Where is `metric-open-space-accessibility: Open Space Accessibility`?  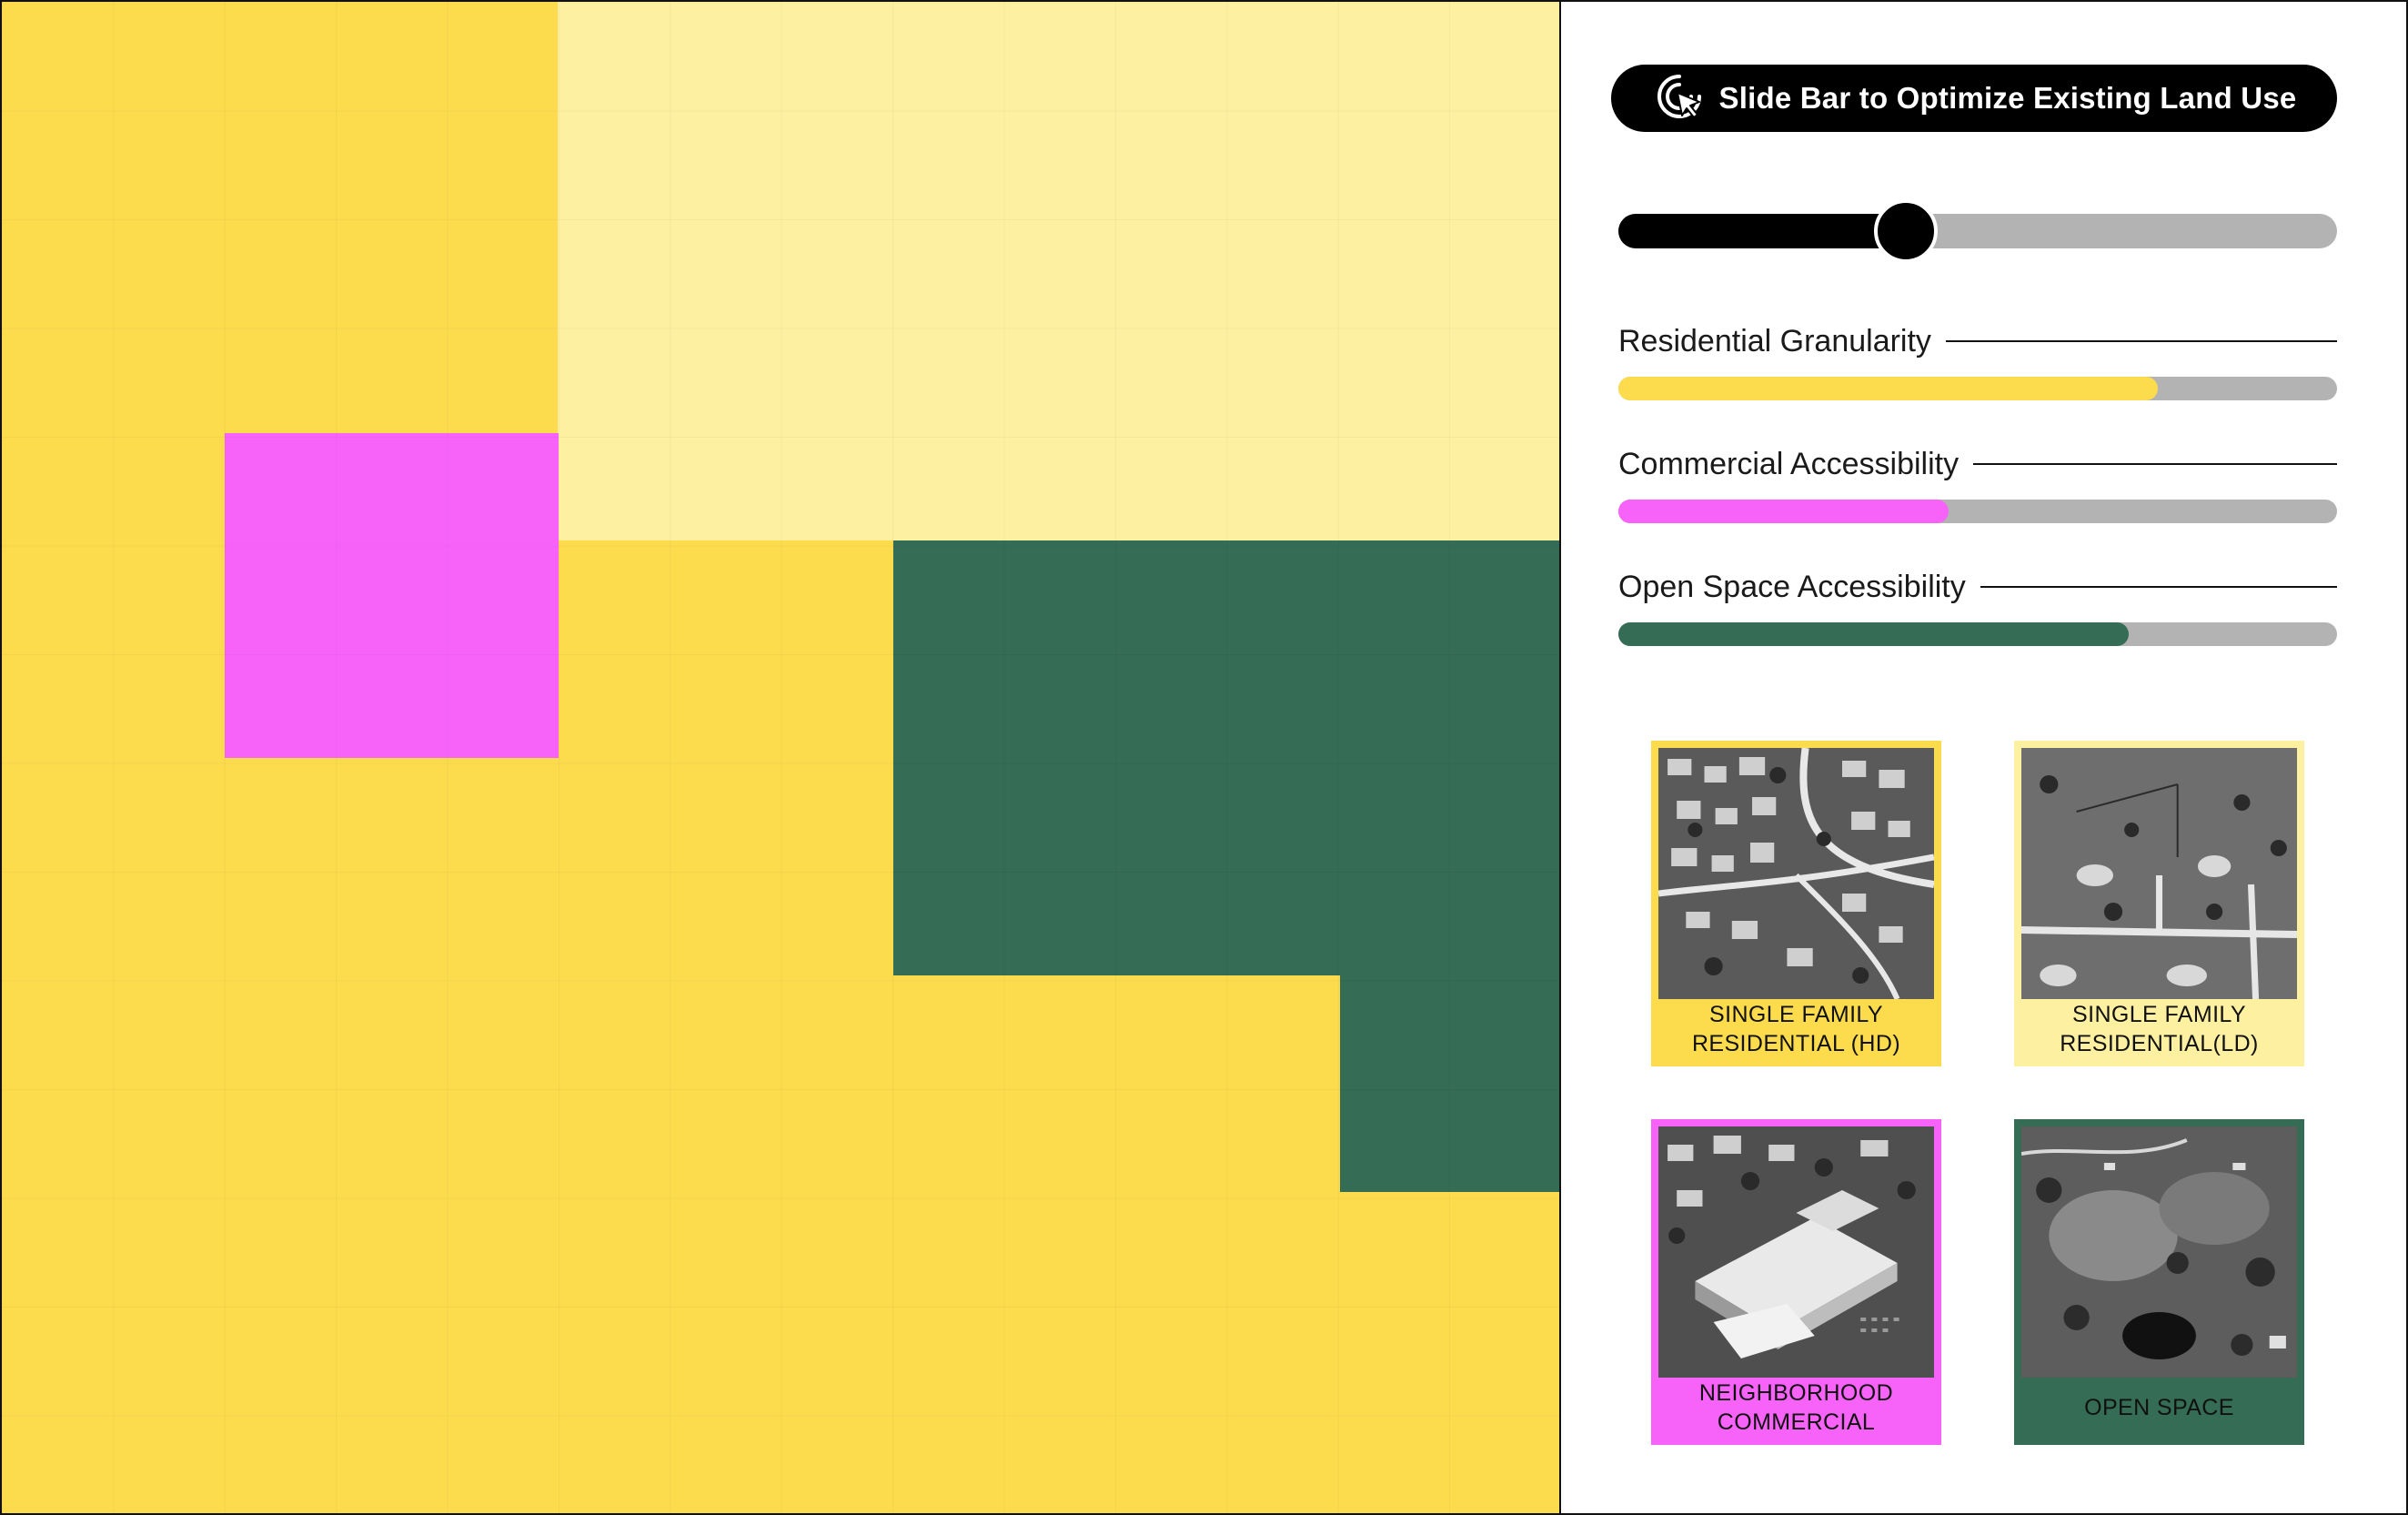
metric-open-space-accessibility: Open Space Accessibility is located at coordinates (1978, 607).